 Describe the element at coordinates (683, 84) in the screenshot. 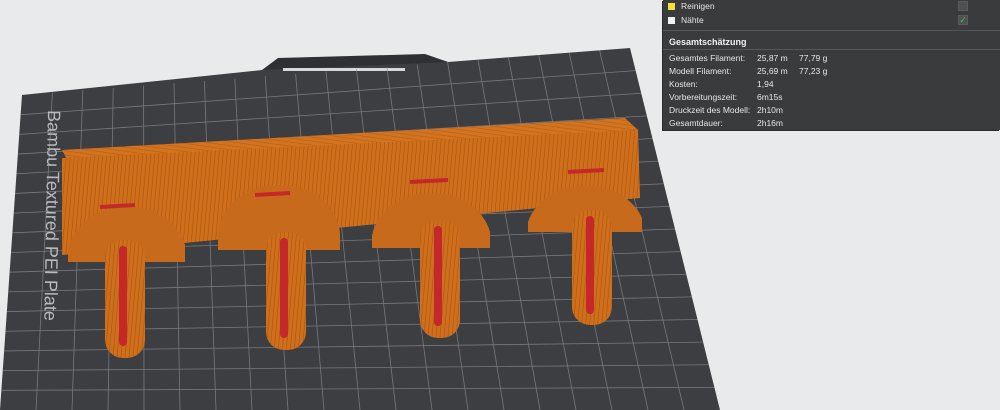

I see `stat-label: Kosten:` at that location.